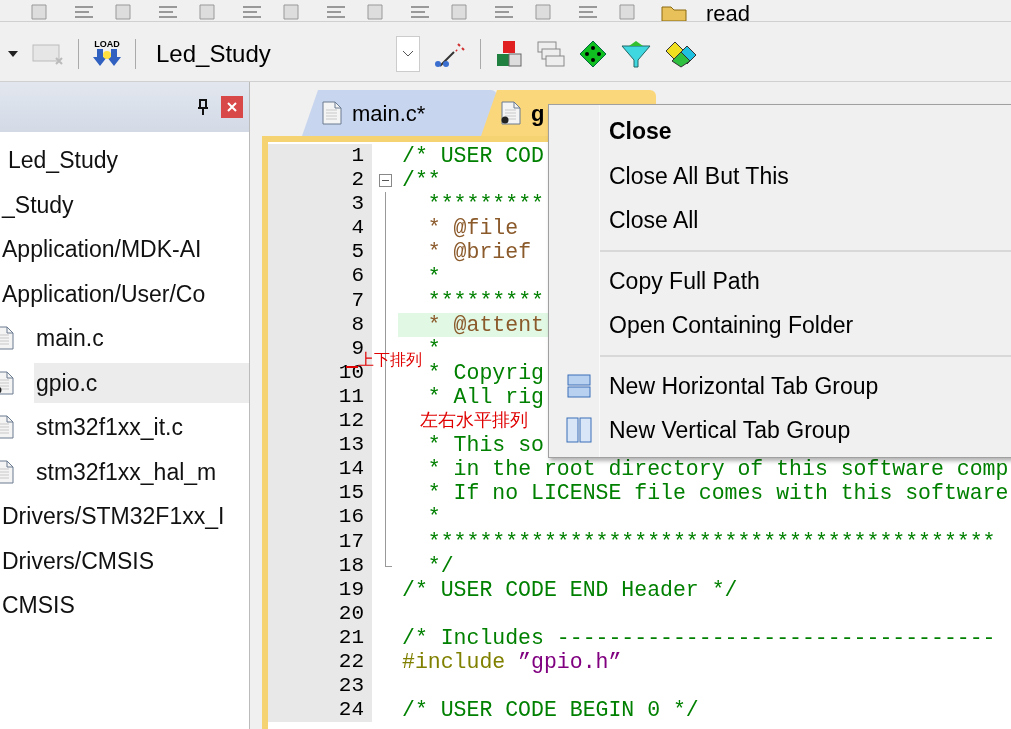  Describe the element at coordinates (320, 613) in the screenshot. I see `line-number: 20` at that location.